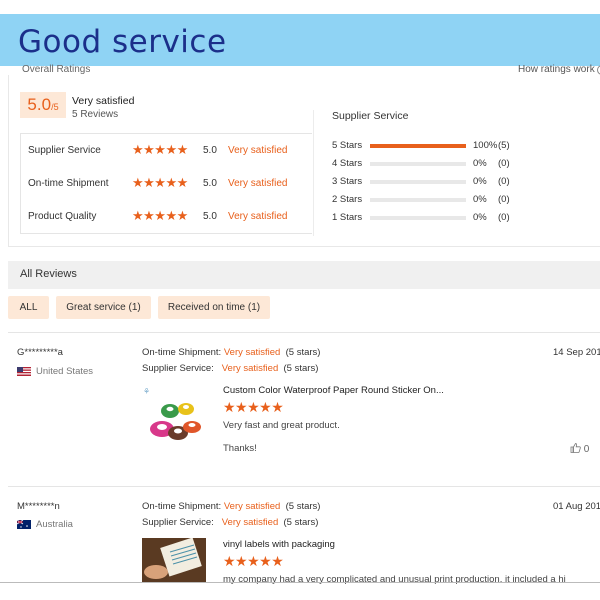  I want to click on product-thumbnail: ⚘, so click(174, 417).